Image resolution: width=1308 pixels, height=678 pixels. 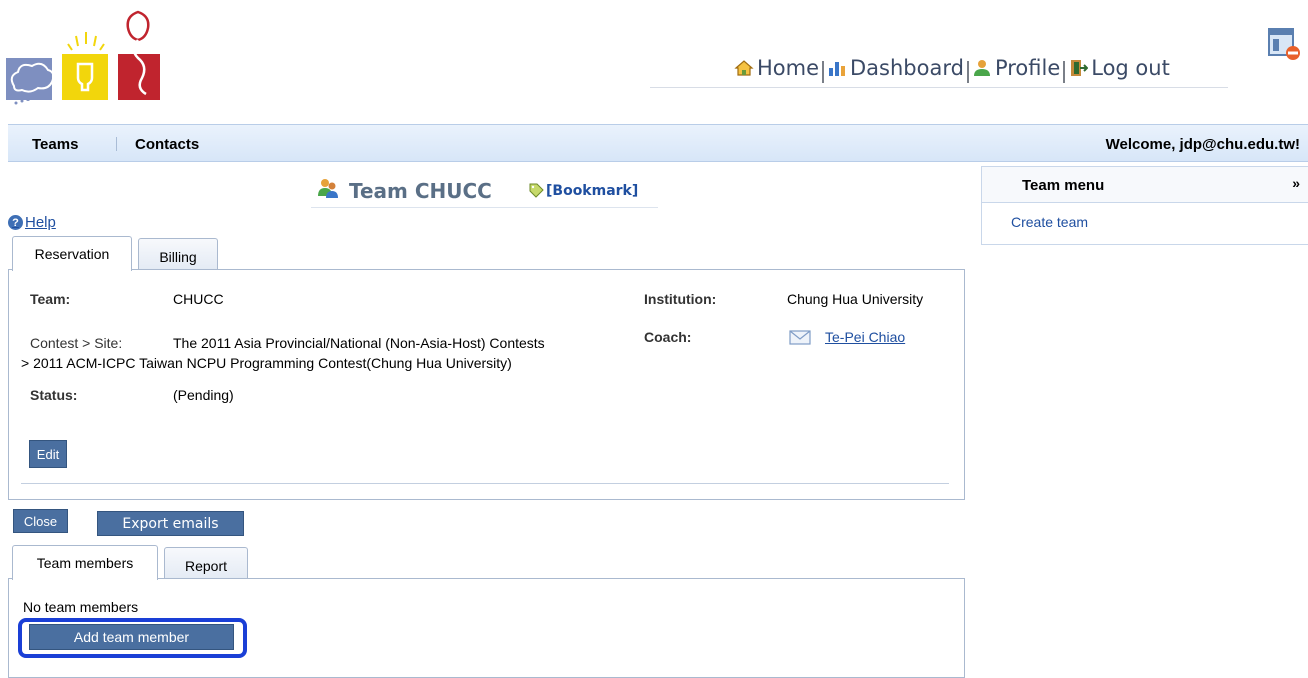 What do you see at coordinates (1130, 68) in the screenshot?
I see `logout-label: Log out` at bounding box center [1130, 68].